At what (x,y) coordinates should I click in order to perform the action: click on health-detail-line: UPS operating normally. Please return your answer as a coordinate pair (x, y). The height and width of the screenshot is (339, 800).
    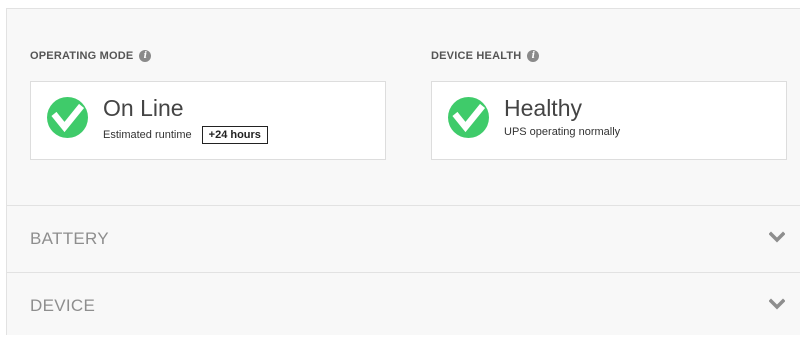
    Looking at the image, I should click on (562, 132).